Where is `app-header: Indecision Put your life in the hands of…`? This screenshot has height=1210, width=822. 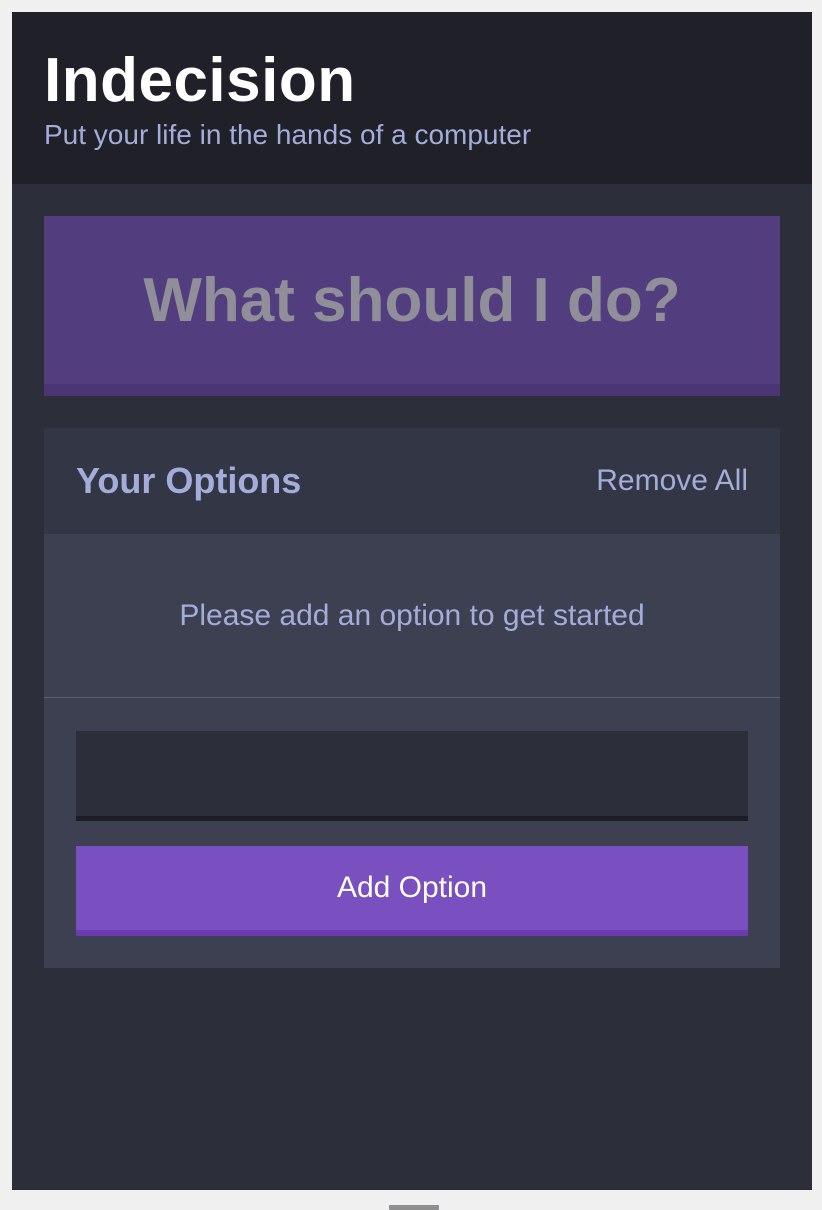 app-header: Indecision Put your life in the hands of… is located at coordinates (412, 98).